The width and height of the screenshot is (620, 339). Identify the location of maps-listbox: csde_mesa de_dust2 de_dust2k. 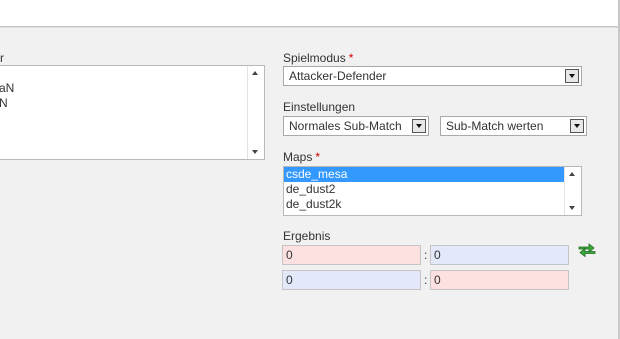
(432, 191).